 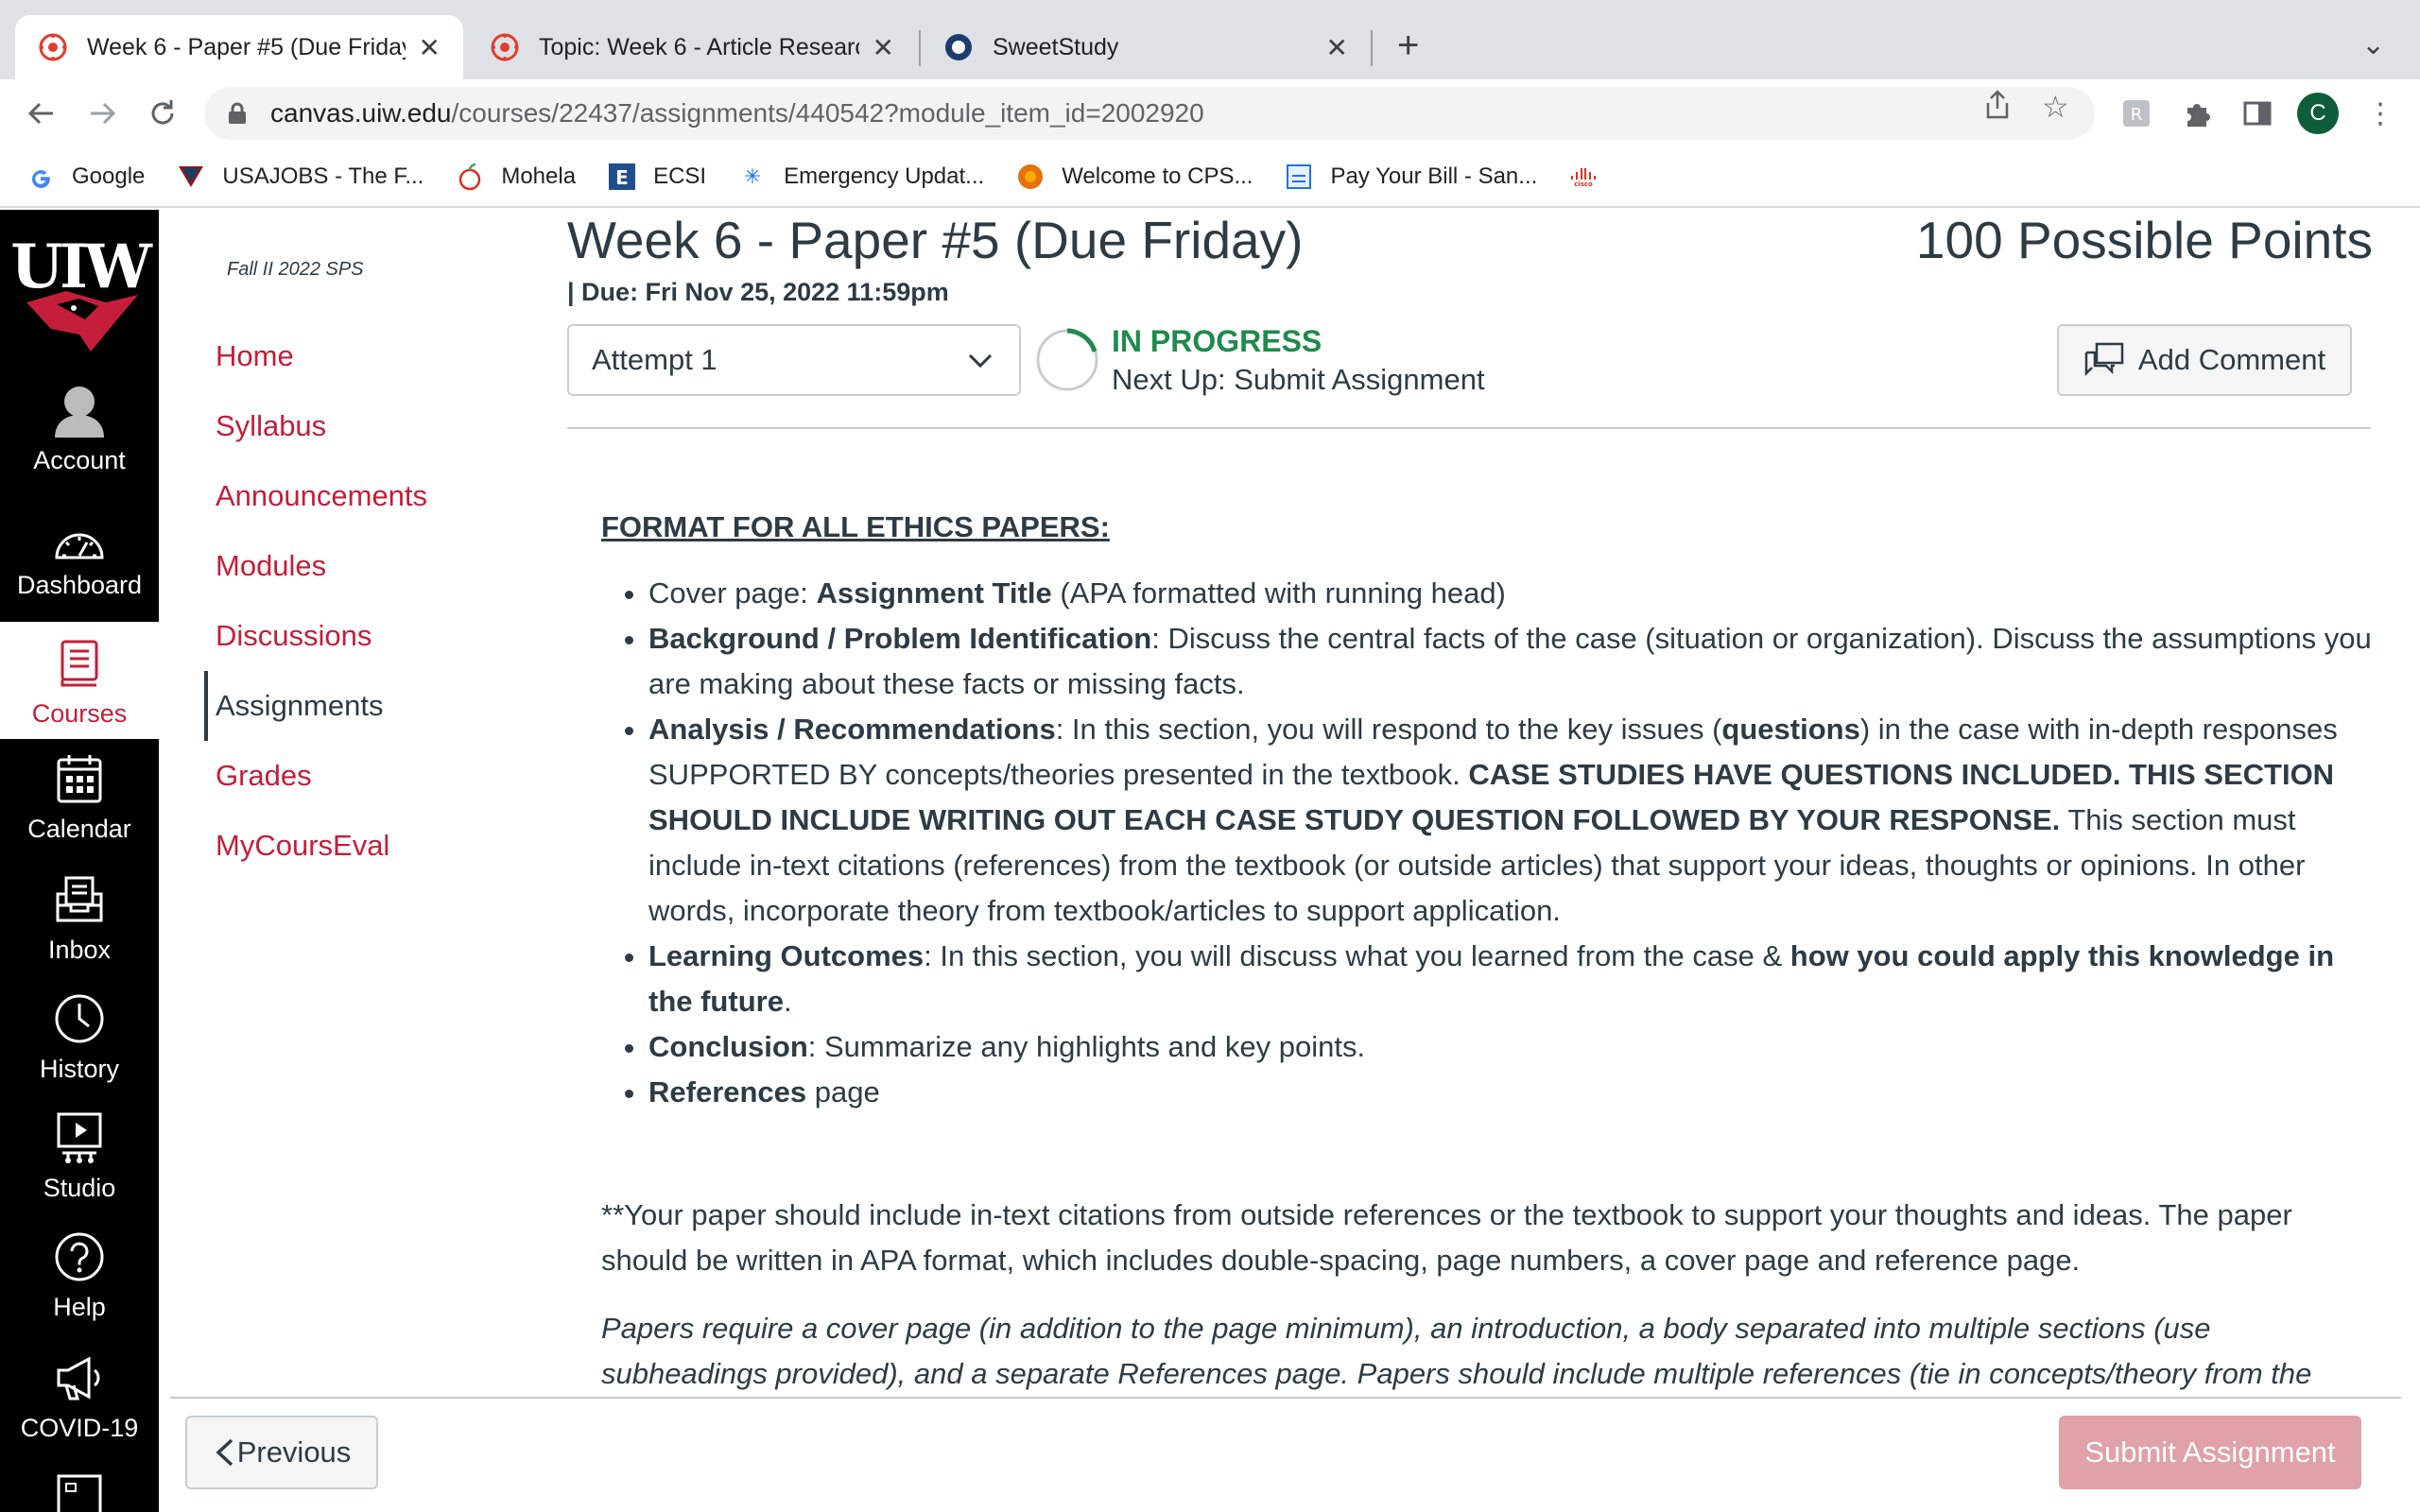 What do you see at coordinates (374, 496) in the screenshot?
I see `course-nav-announcements: Announcements` at bounding box center [374, 496].